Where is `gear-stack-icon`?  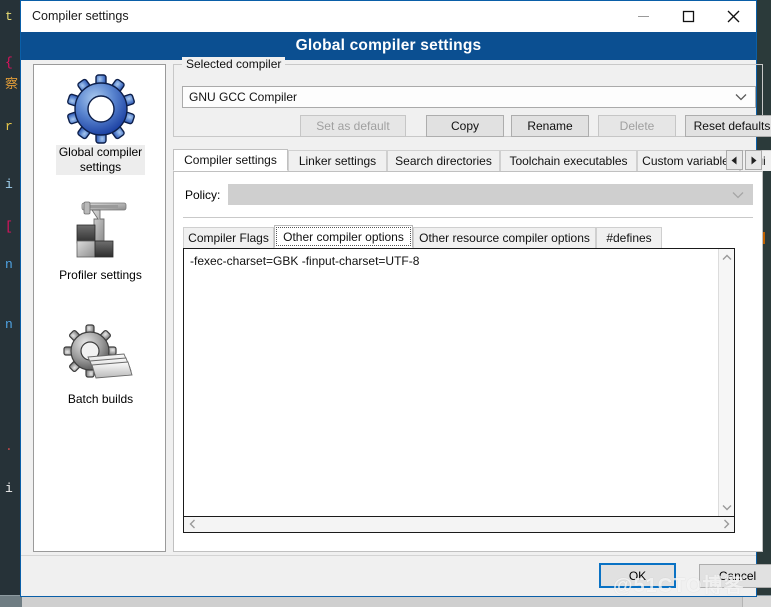
gear-stack-icon is located at coordinates (100, 356).